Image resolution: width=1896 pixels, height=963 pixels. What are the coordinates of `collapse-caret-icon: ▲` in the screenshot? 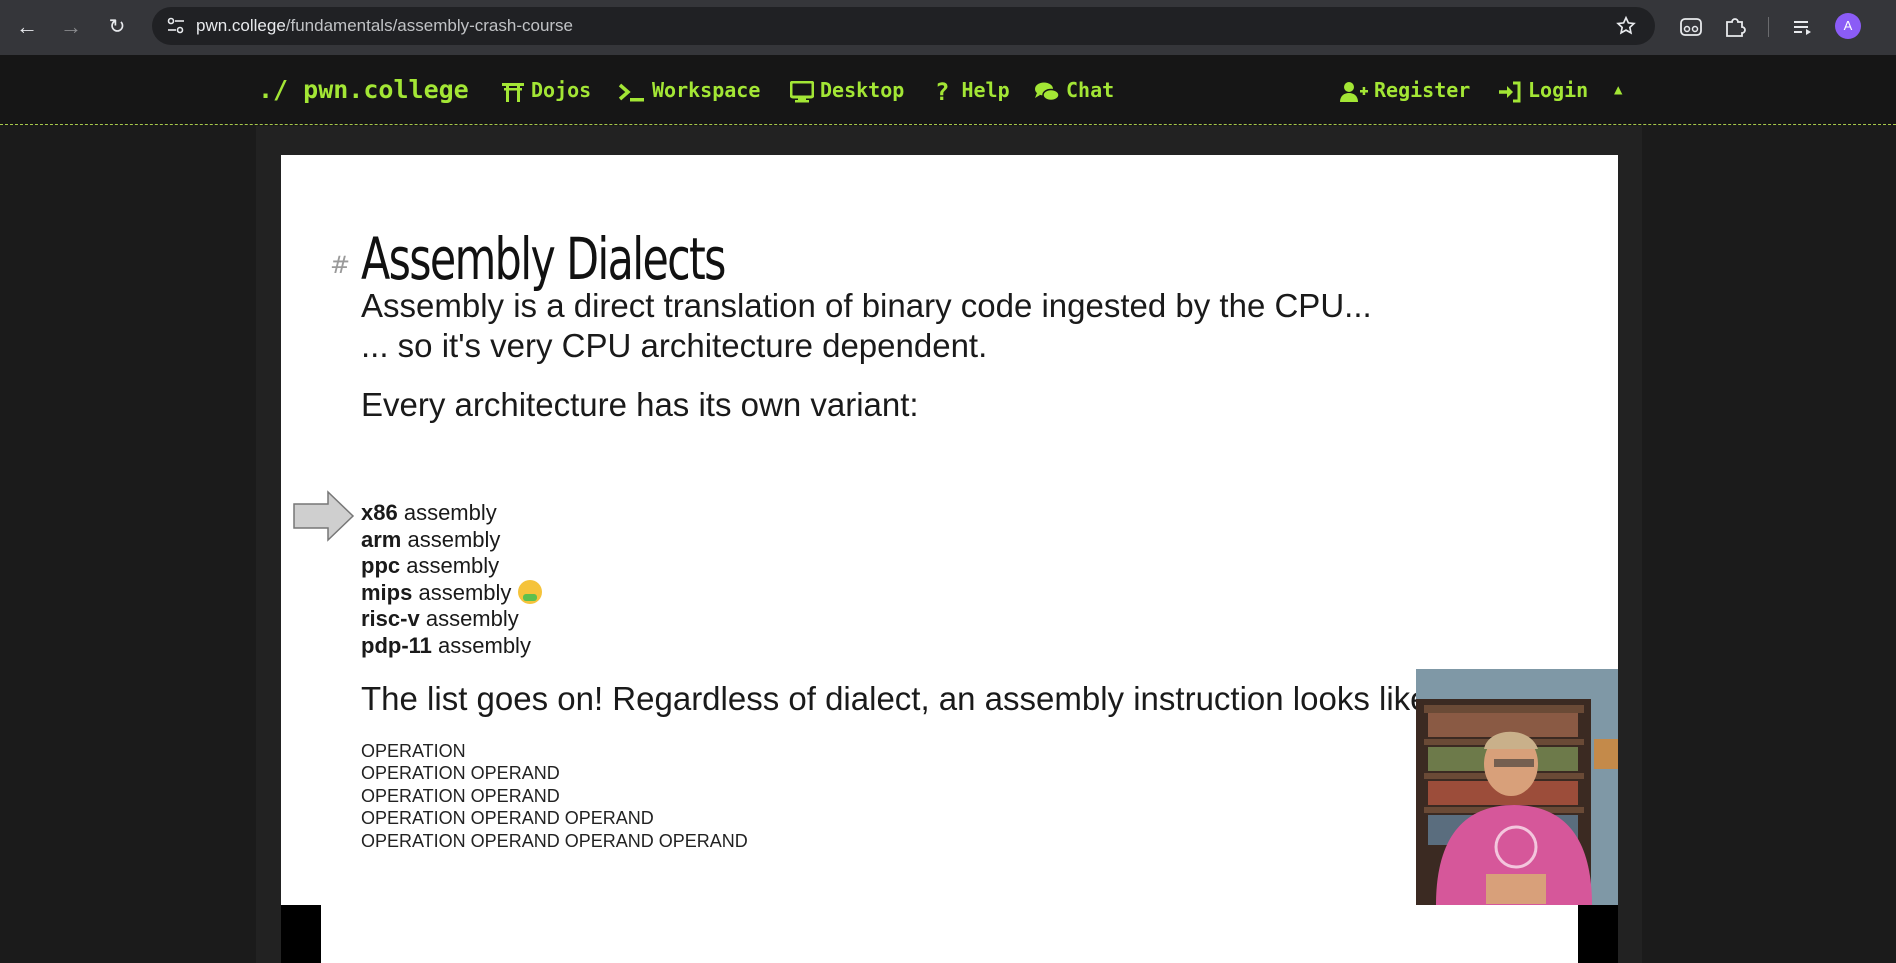 It's located at (1618, 90).